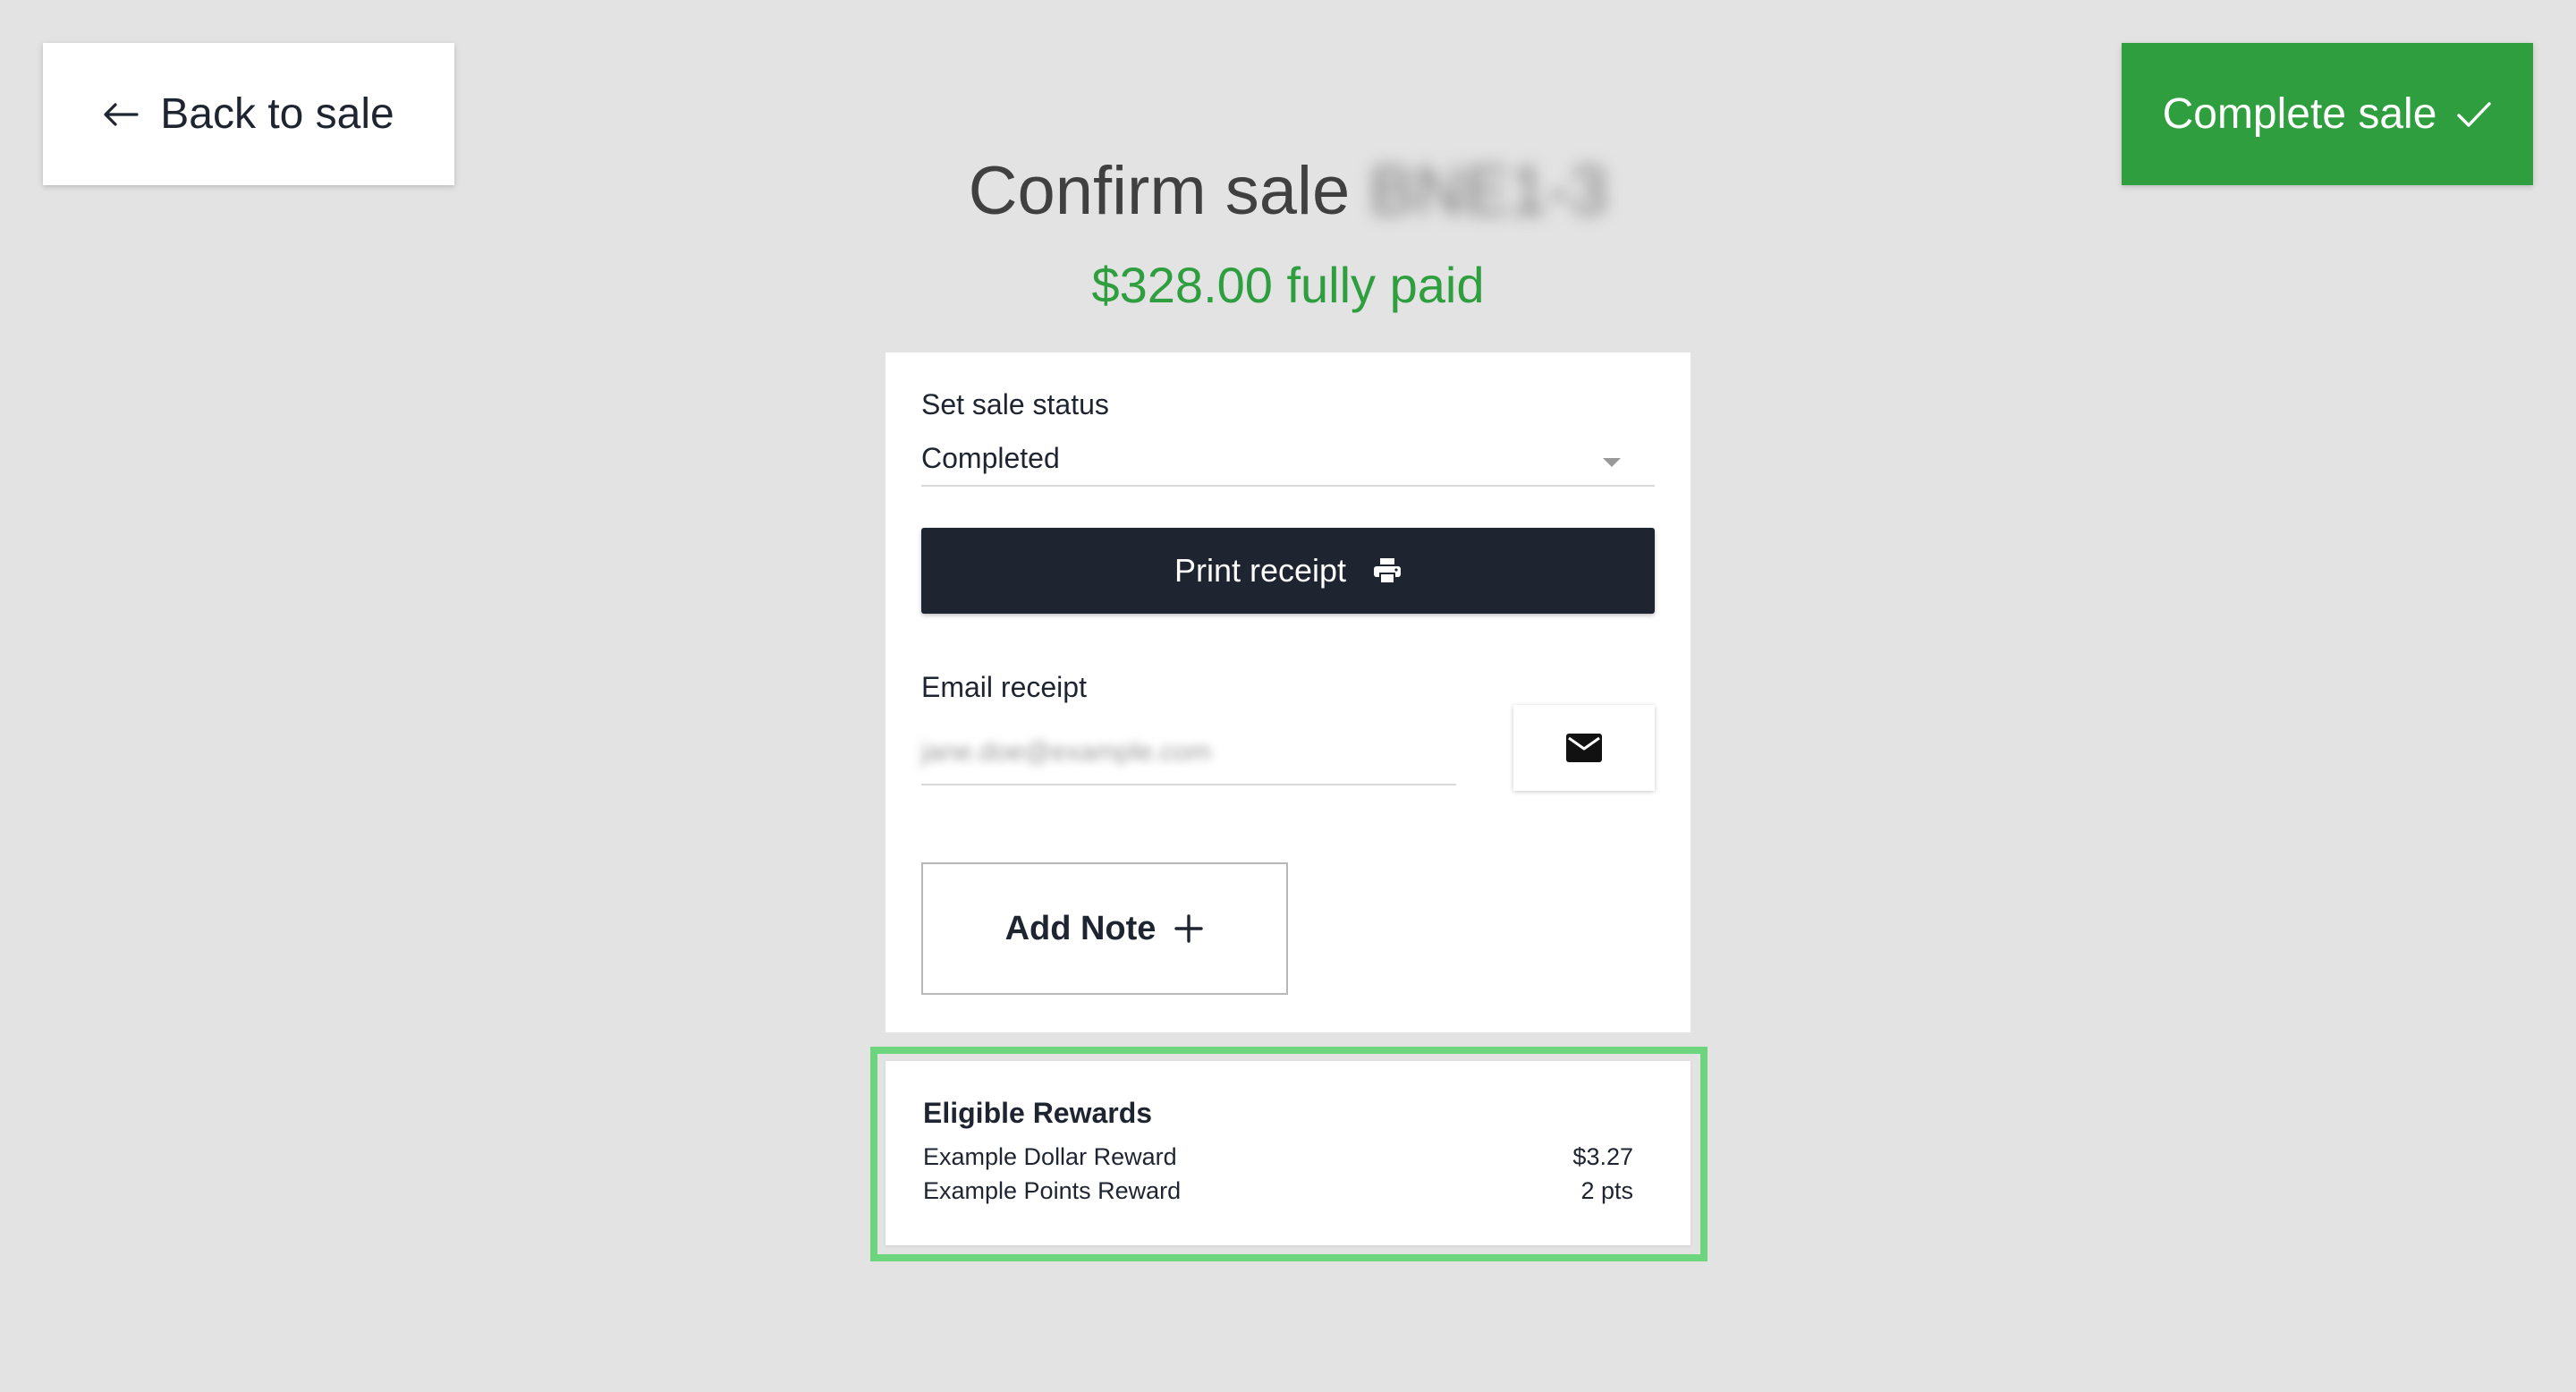  Describe the element at coordinates (1278, 1191) in the screenshot. I see `reward-row: Example Points Reward 2 pts` at that location.